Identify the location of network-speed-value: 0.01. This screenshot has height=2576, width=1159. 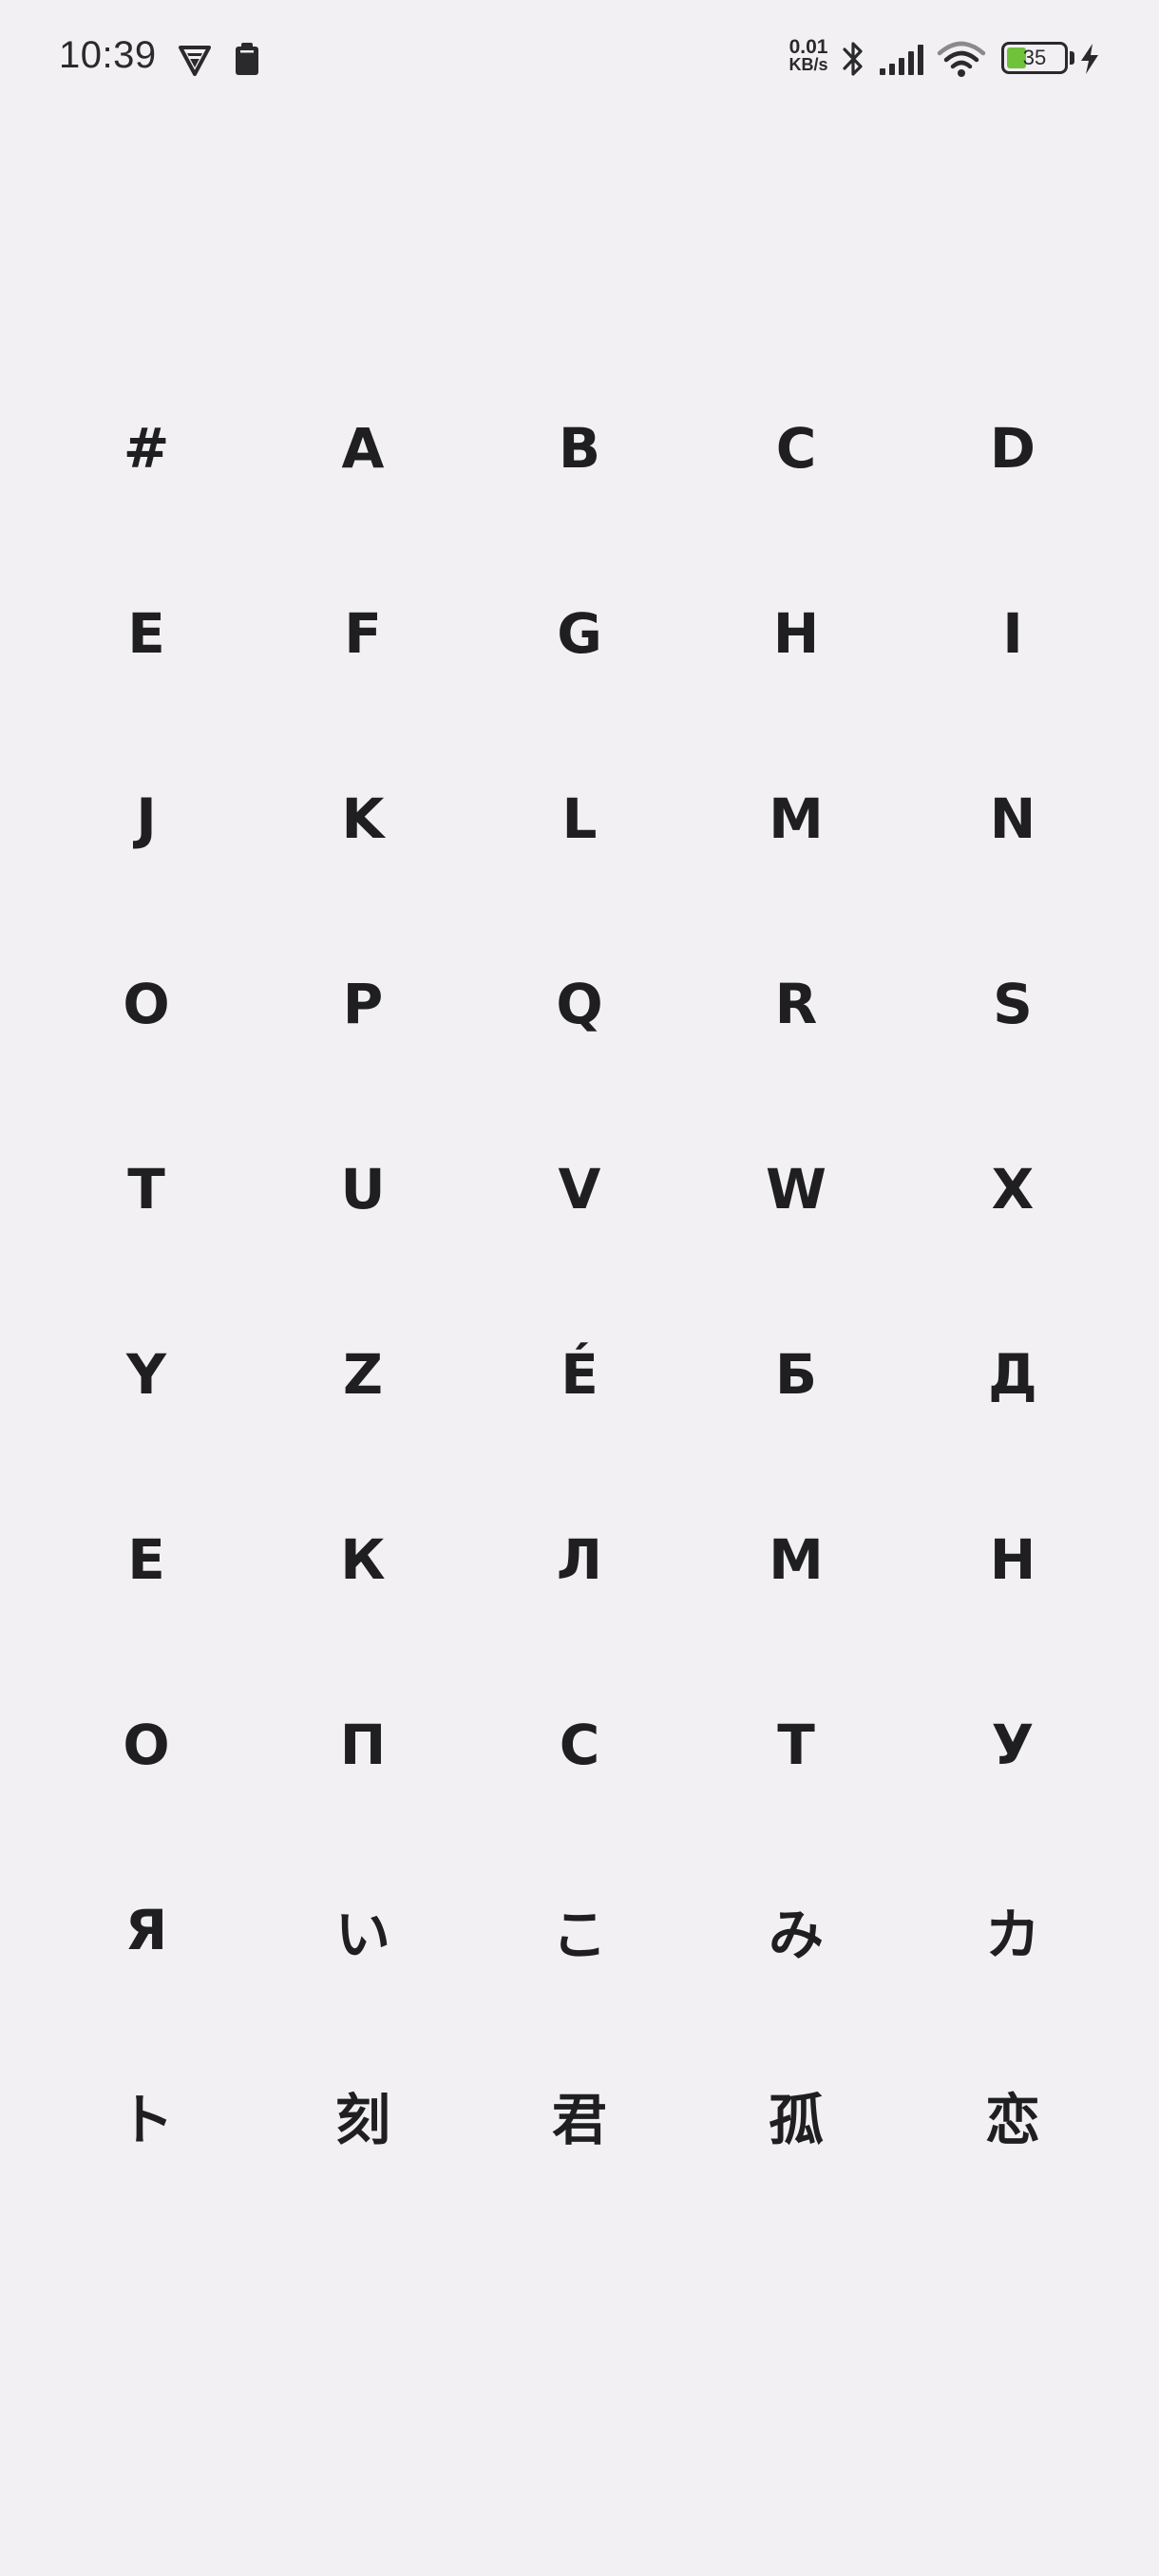
(808, 47).